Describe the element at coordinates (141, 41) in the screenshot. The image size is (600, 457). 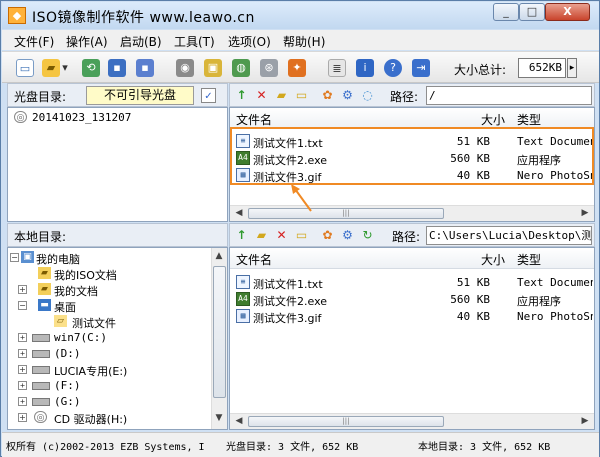
I see `menu-boot: 启动(B)` at that location.